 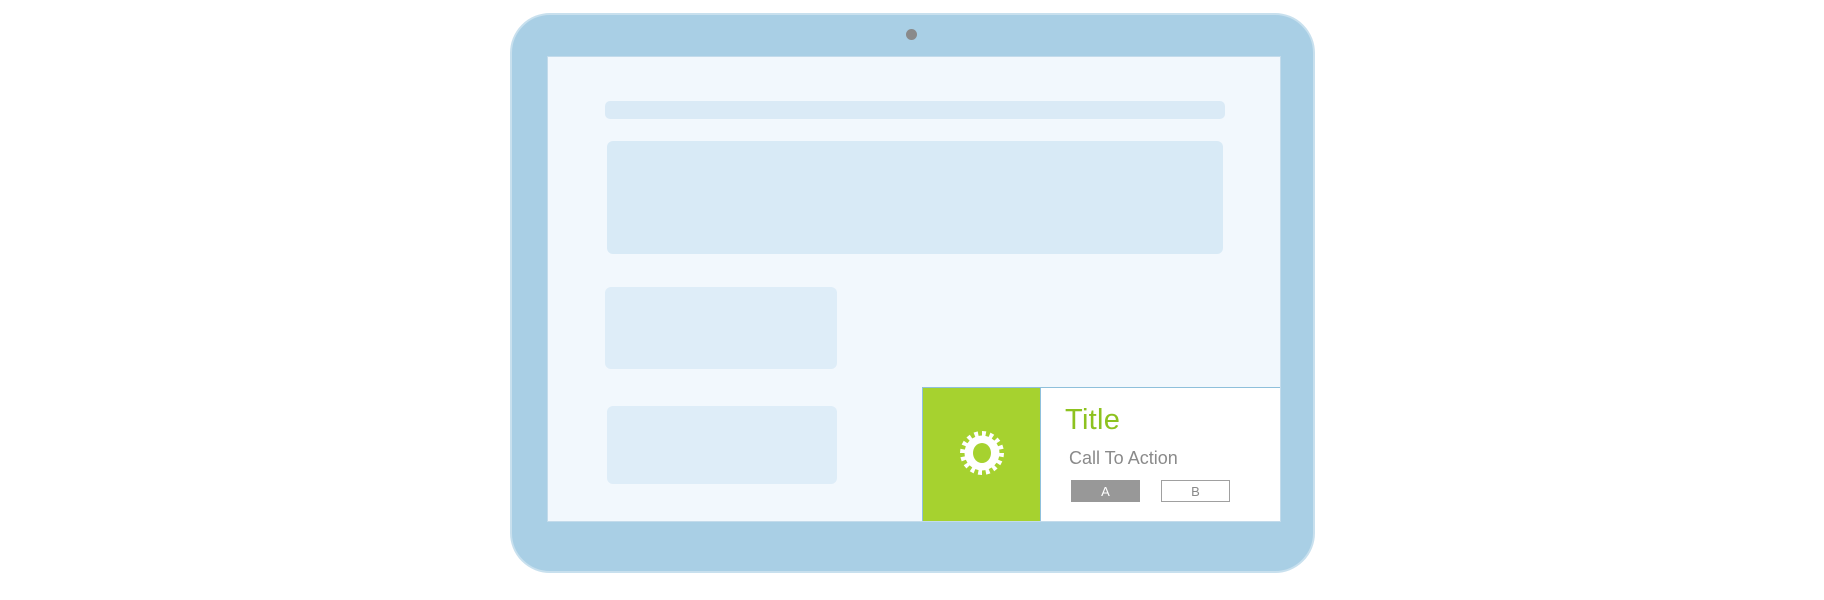 I want to click on gear-icon, so click(x=982, y=455).